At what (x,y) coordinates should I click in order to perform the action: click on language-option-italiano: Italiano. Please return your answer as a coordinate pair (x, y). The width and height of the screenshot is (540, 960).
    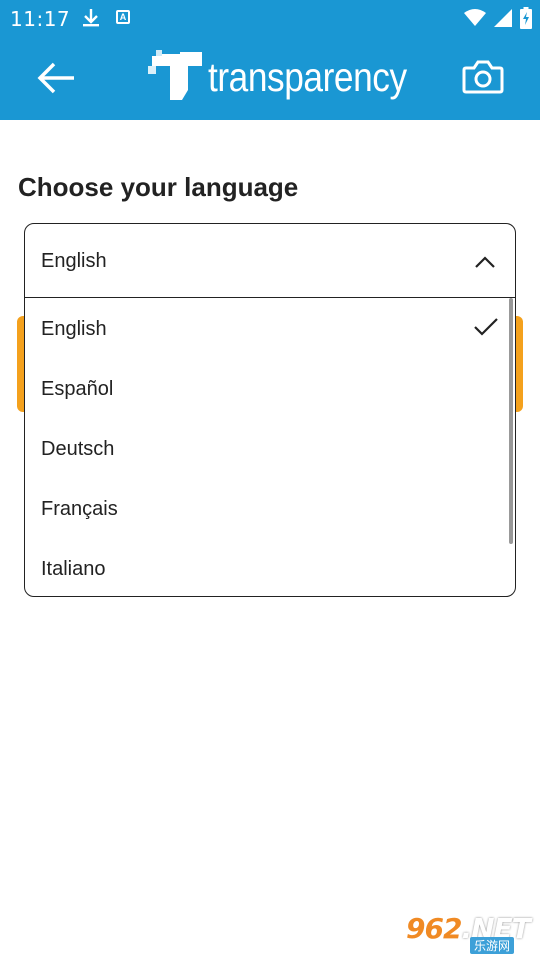
    Looking at the image, I should click on (270, 567).